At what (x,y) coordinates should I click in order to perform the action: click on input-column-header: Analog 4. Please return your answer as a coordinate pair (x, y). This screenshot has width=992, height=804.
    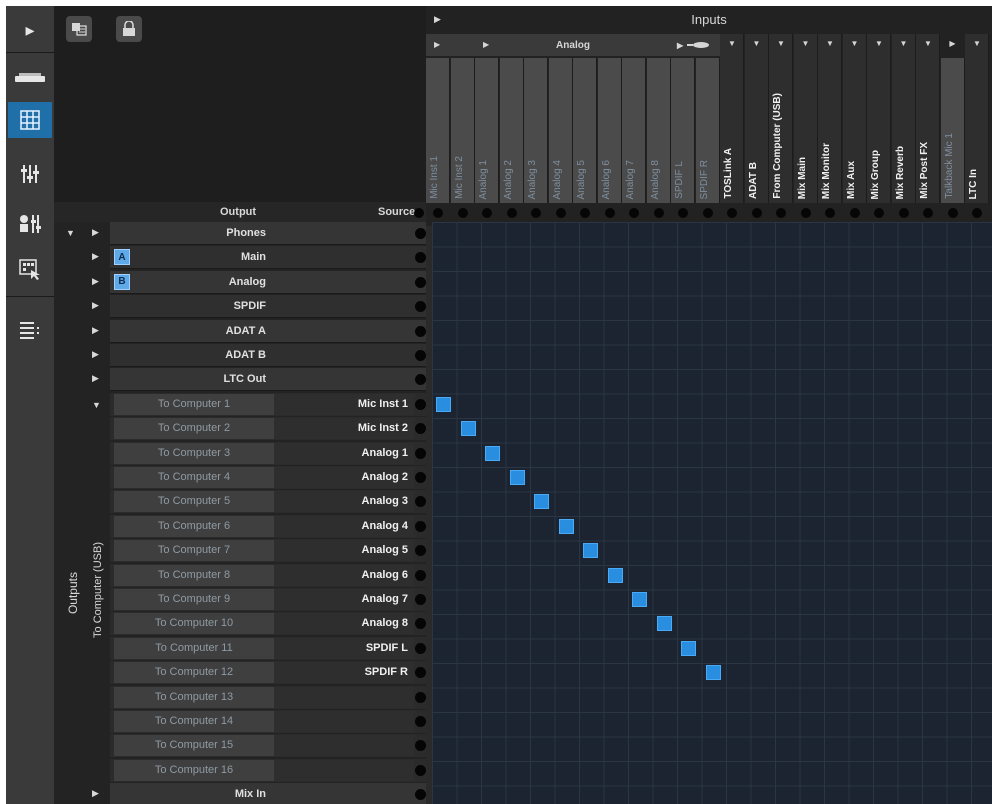
    Looking at the image, I should click on (560, 130).